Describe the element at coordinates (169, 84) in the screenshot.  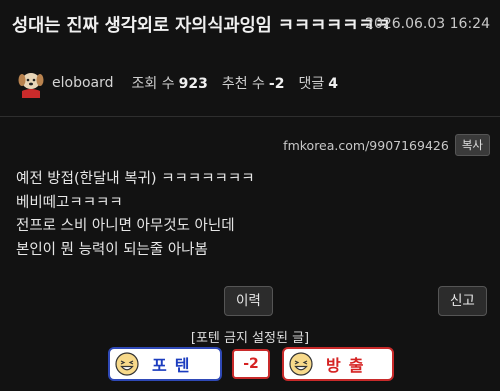
I see `view-count: 조회 수 923` at that location.